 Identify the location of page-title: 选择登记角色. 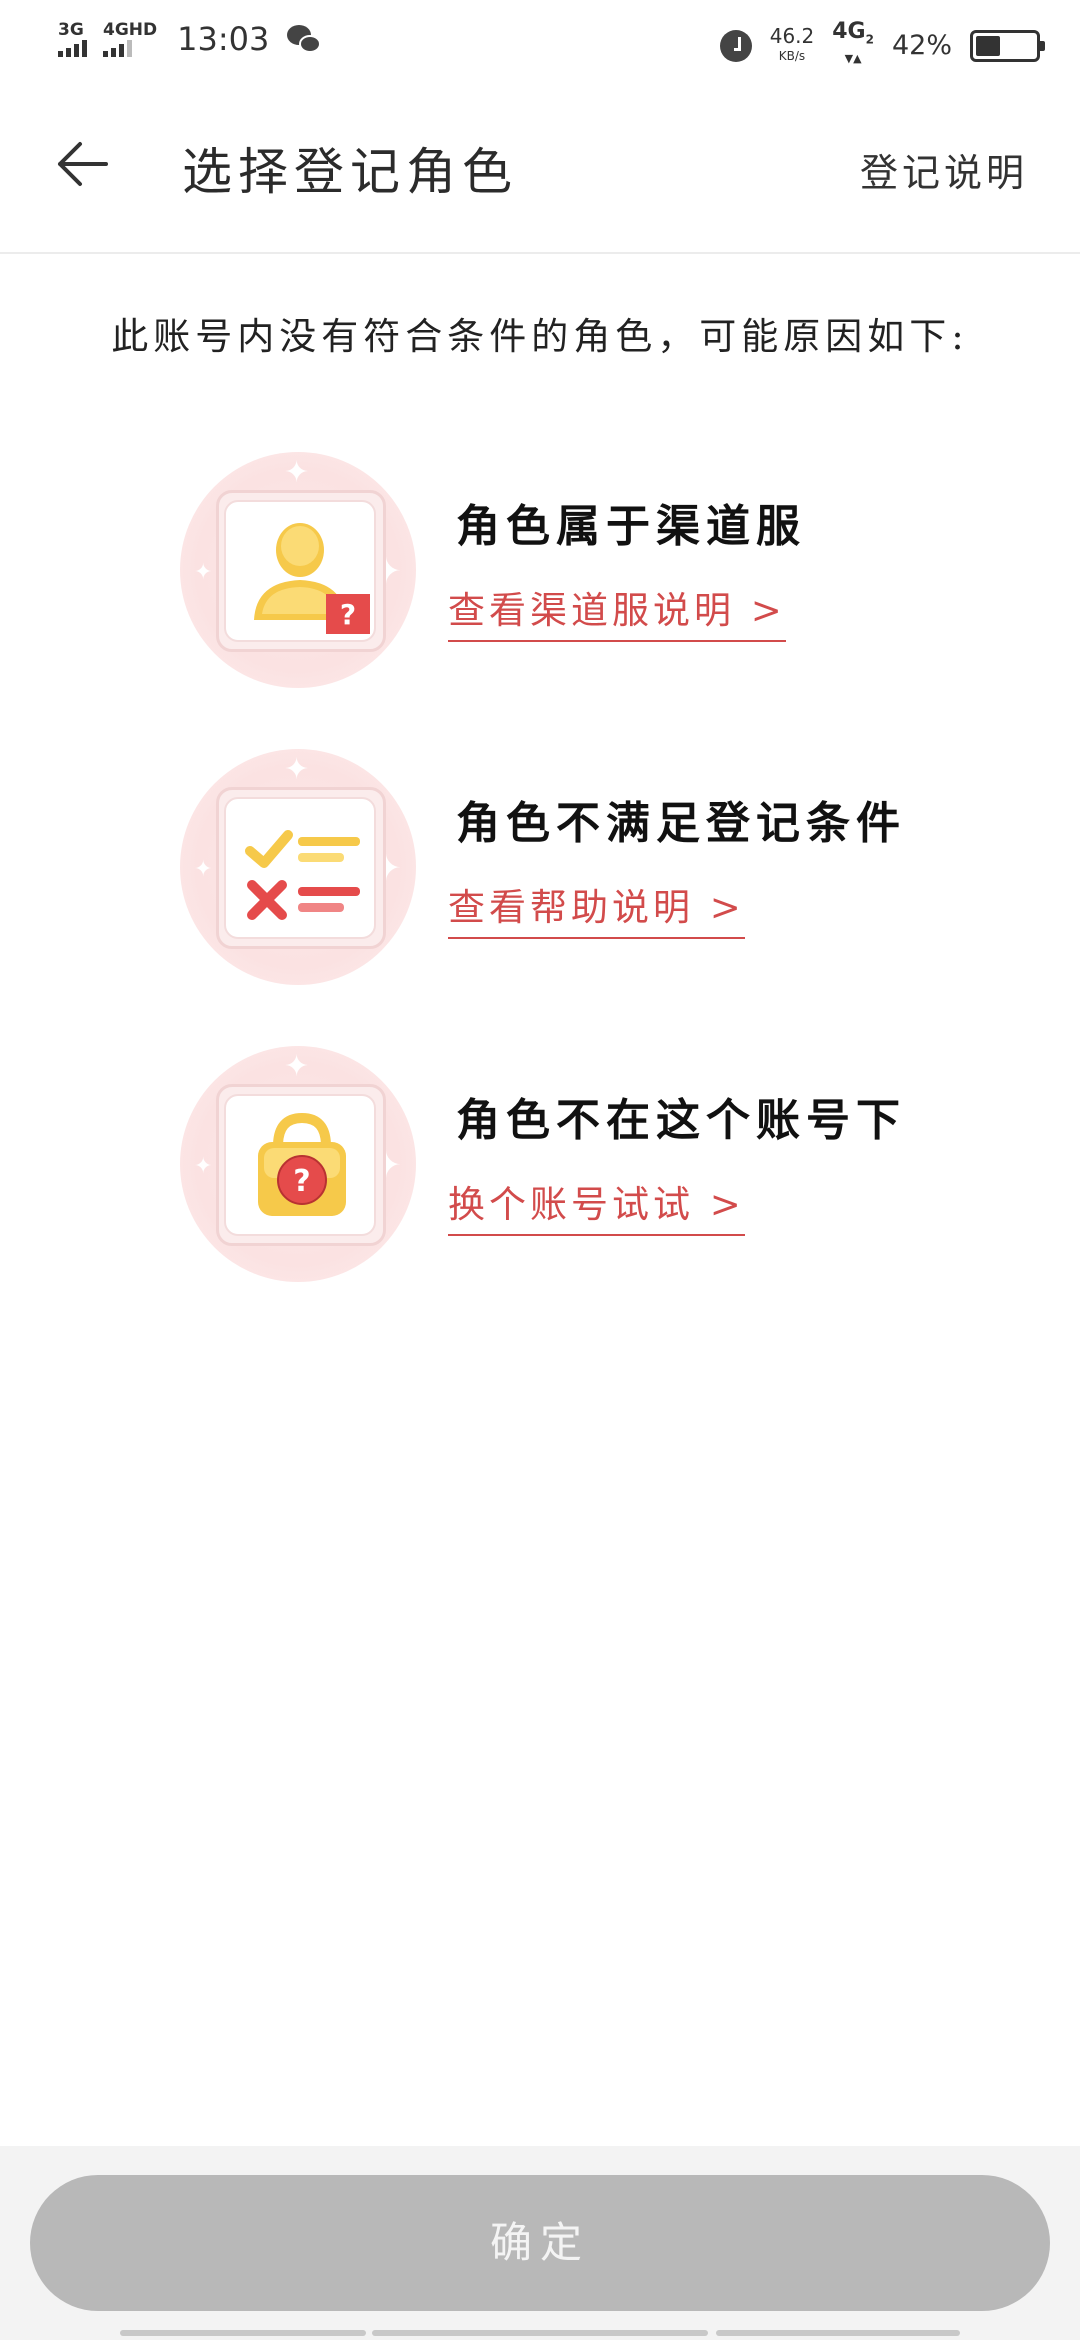
(350, 172).